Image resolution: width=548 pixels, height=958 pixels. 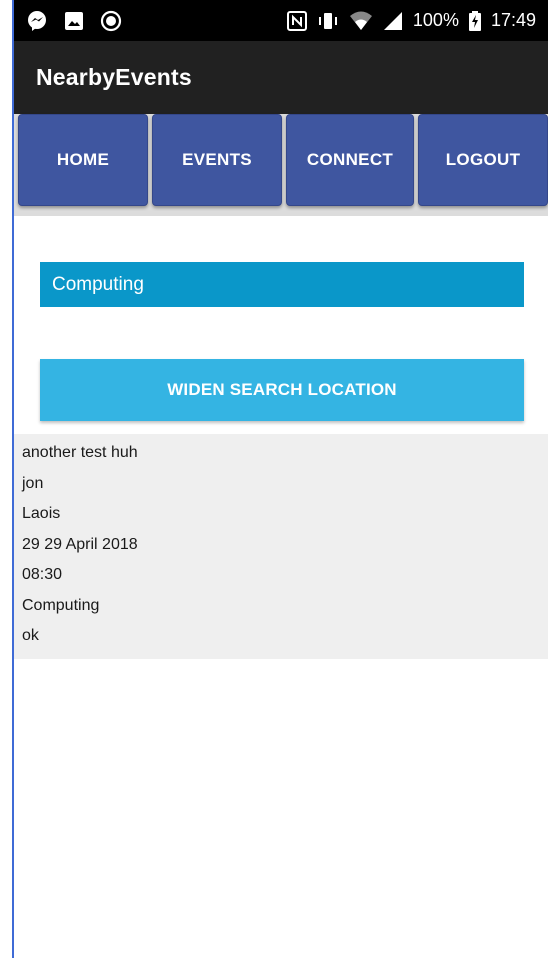 I want to click on event-description: ok, so click(x=30, y=635).